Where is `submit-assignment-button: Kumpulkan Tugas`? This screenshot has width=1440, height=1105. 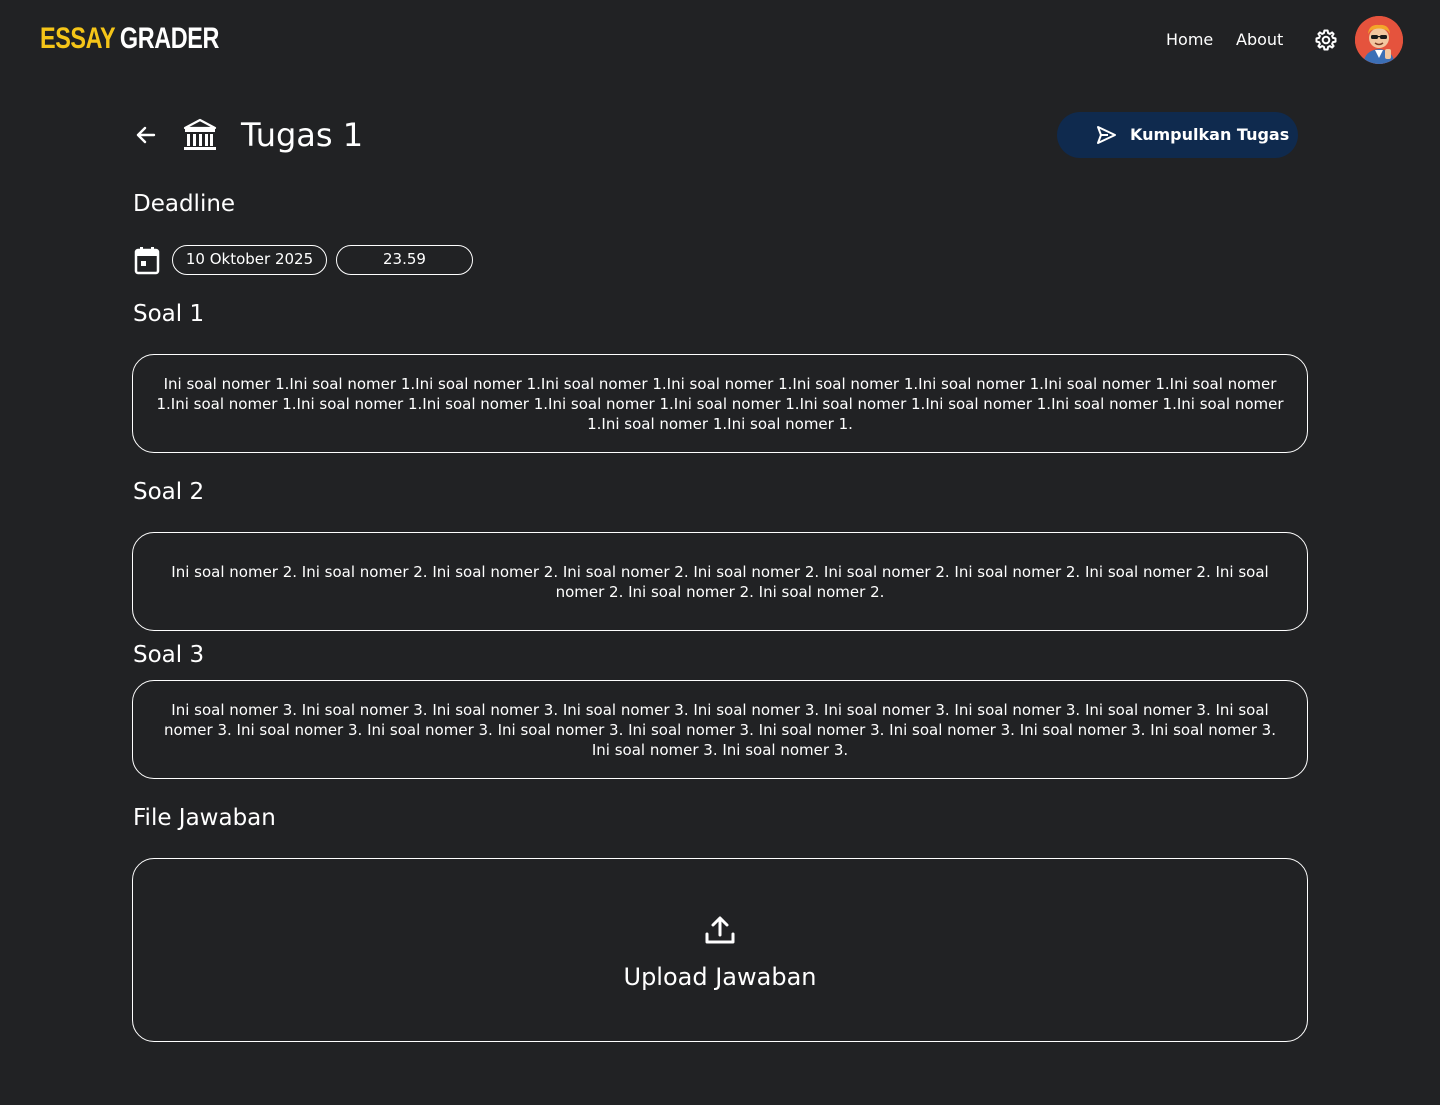 submit-assignment-button: Kumpulkan Tugas is located at coordinates (1177, 135).